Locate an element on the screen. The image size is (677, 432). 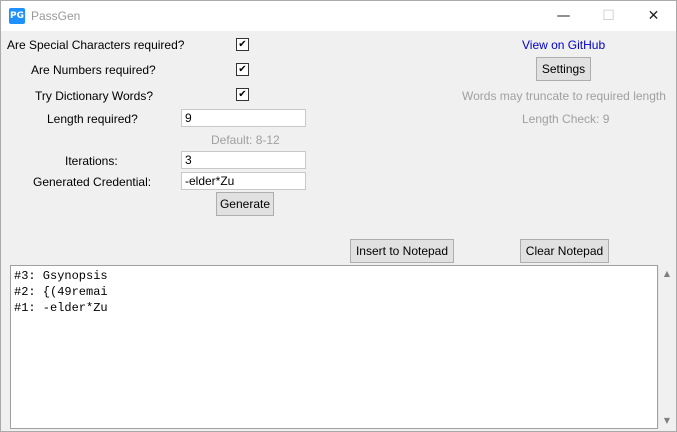
length-input: 9 is located at coordinates (243, 118).